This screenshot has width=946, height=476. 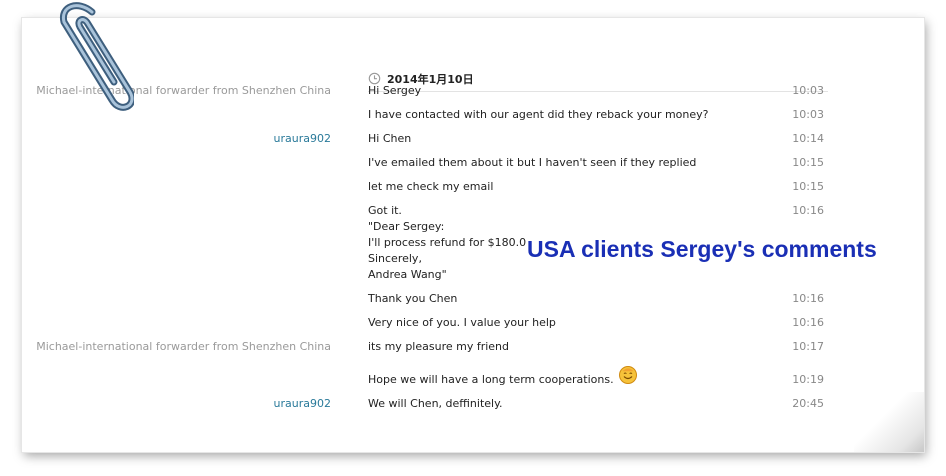 What do you see at coordinates (96, 56) in the screenshot?
I see `paperclip-icon` at bounding box center [96, 56].